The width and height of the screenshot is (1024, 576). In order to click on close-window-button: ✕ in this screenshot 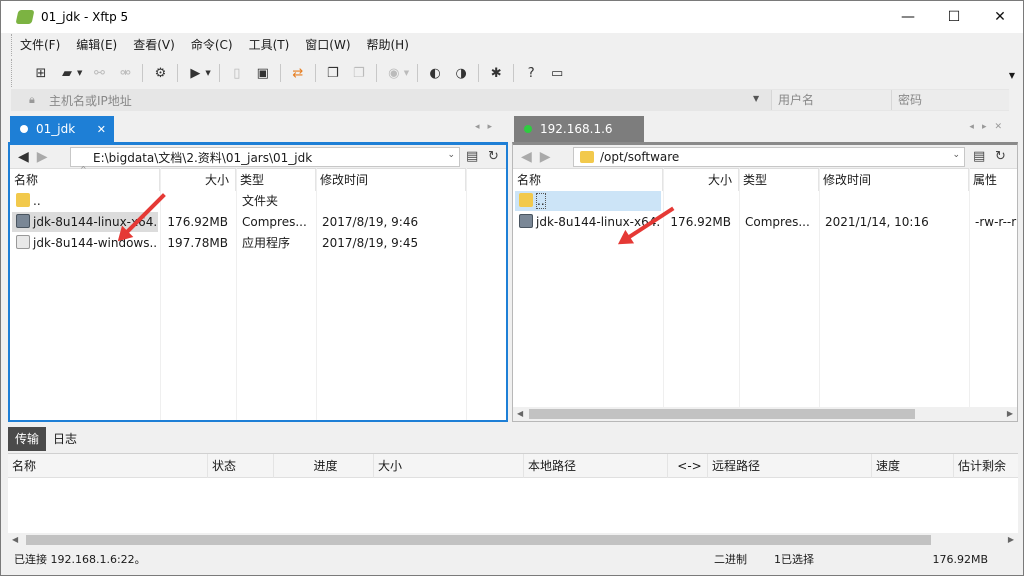, I will do `click(1000, 17)`.